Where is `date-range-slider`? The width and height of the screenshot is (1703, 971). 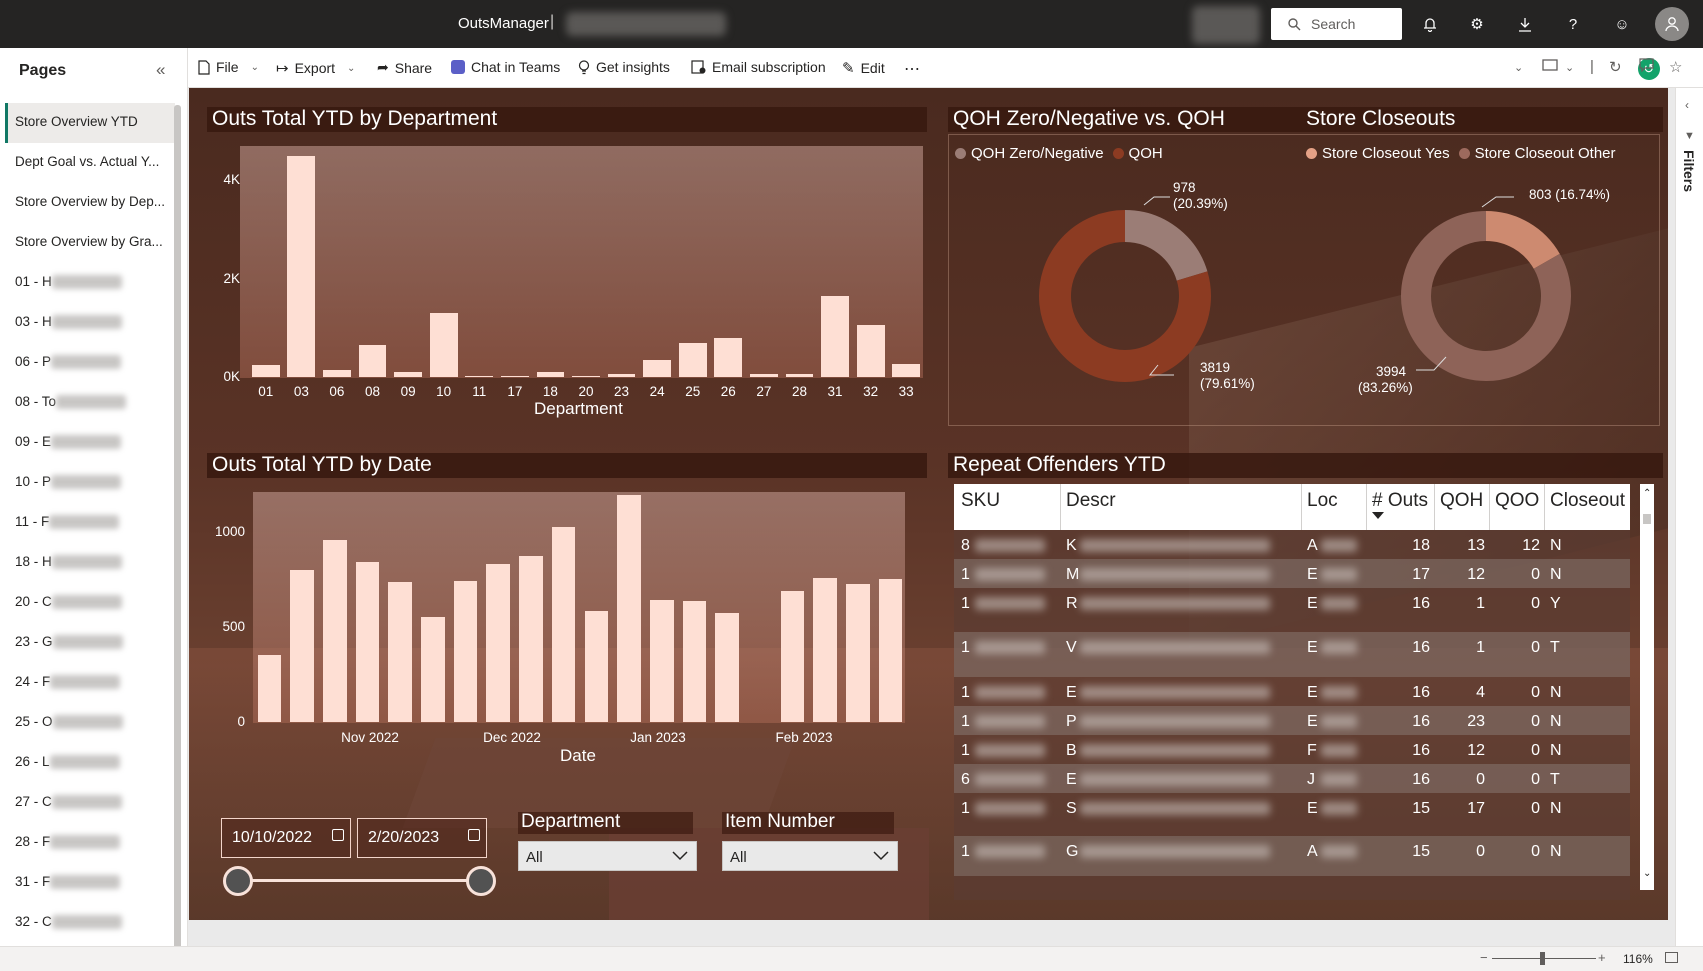
date-range-slider is located at coordinates (360, 880).